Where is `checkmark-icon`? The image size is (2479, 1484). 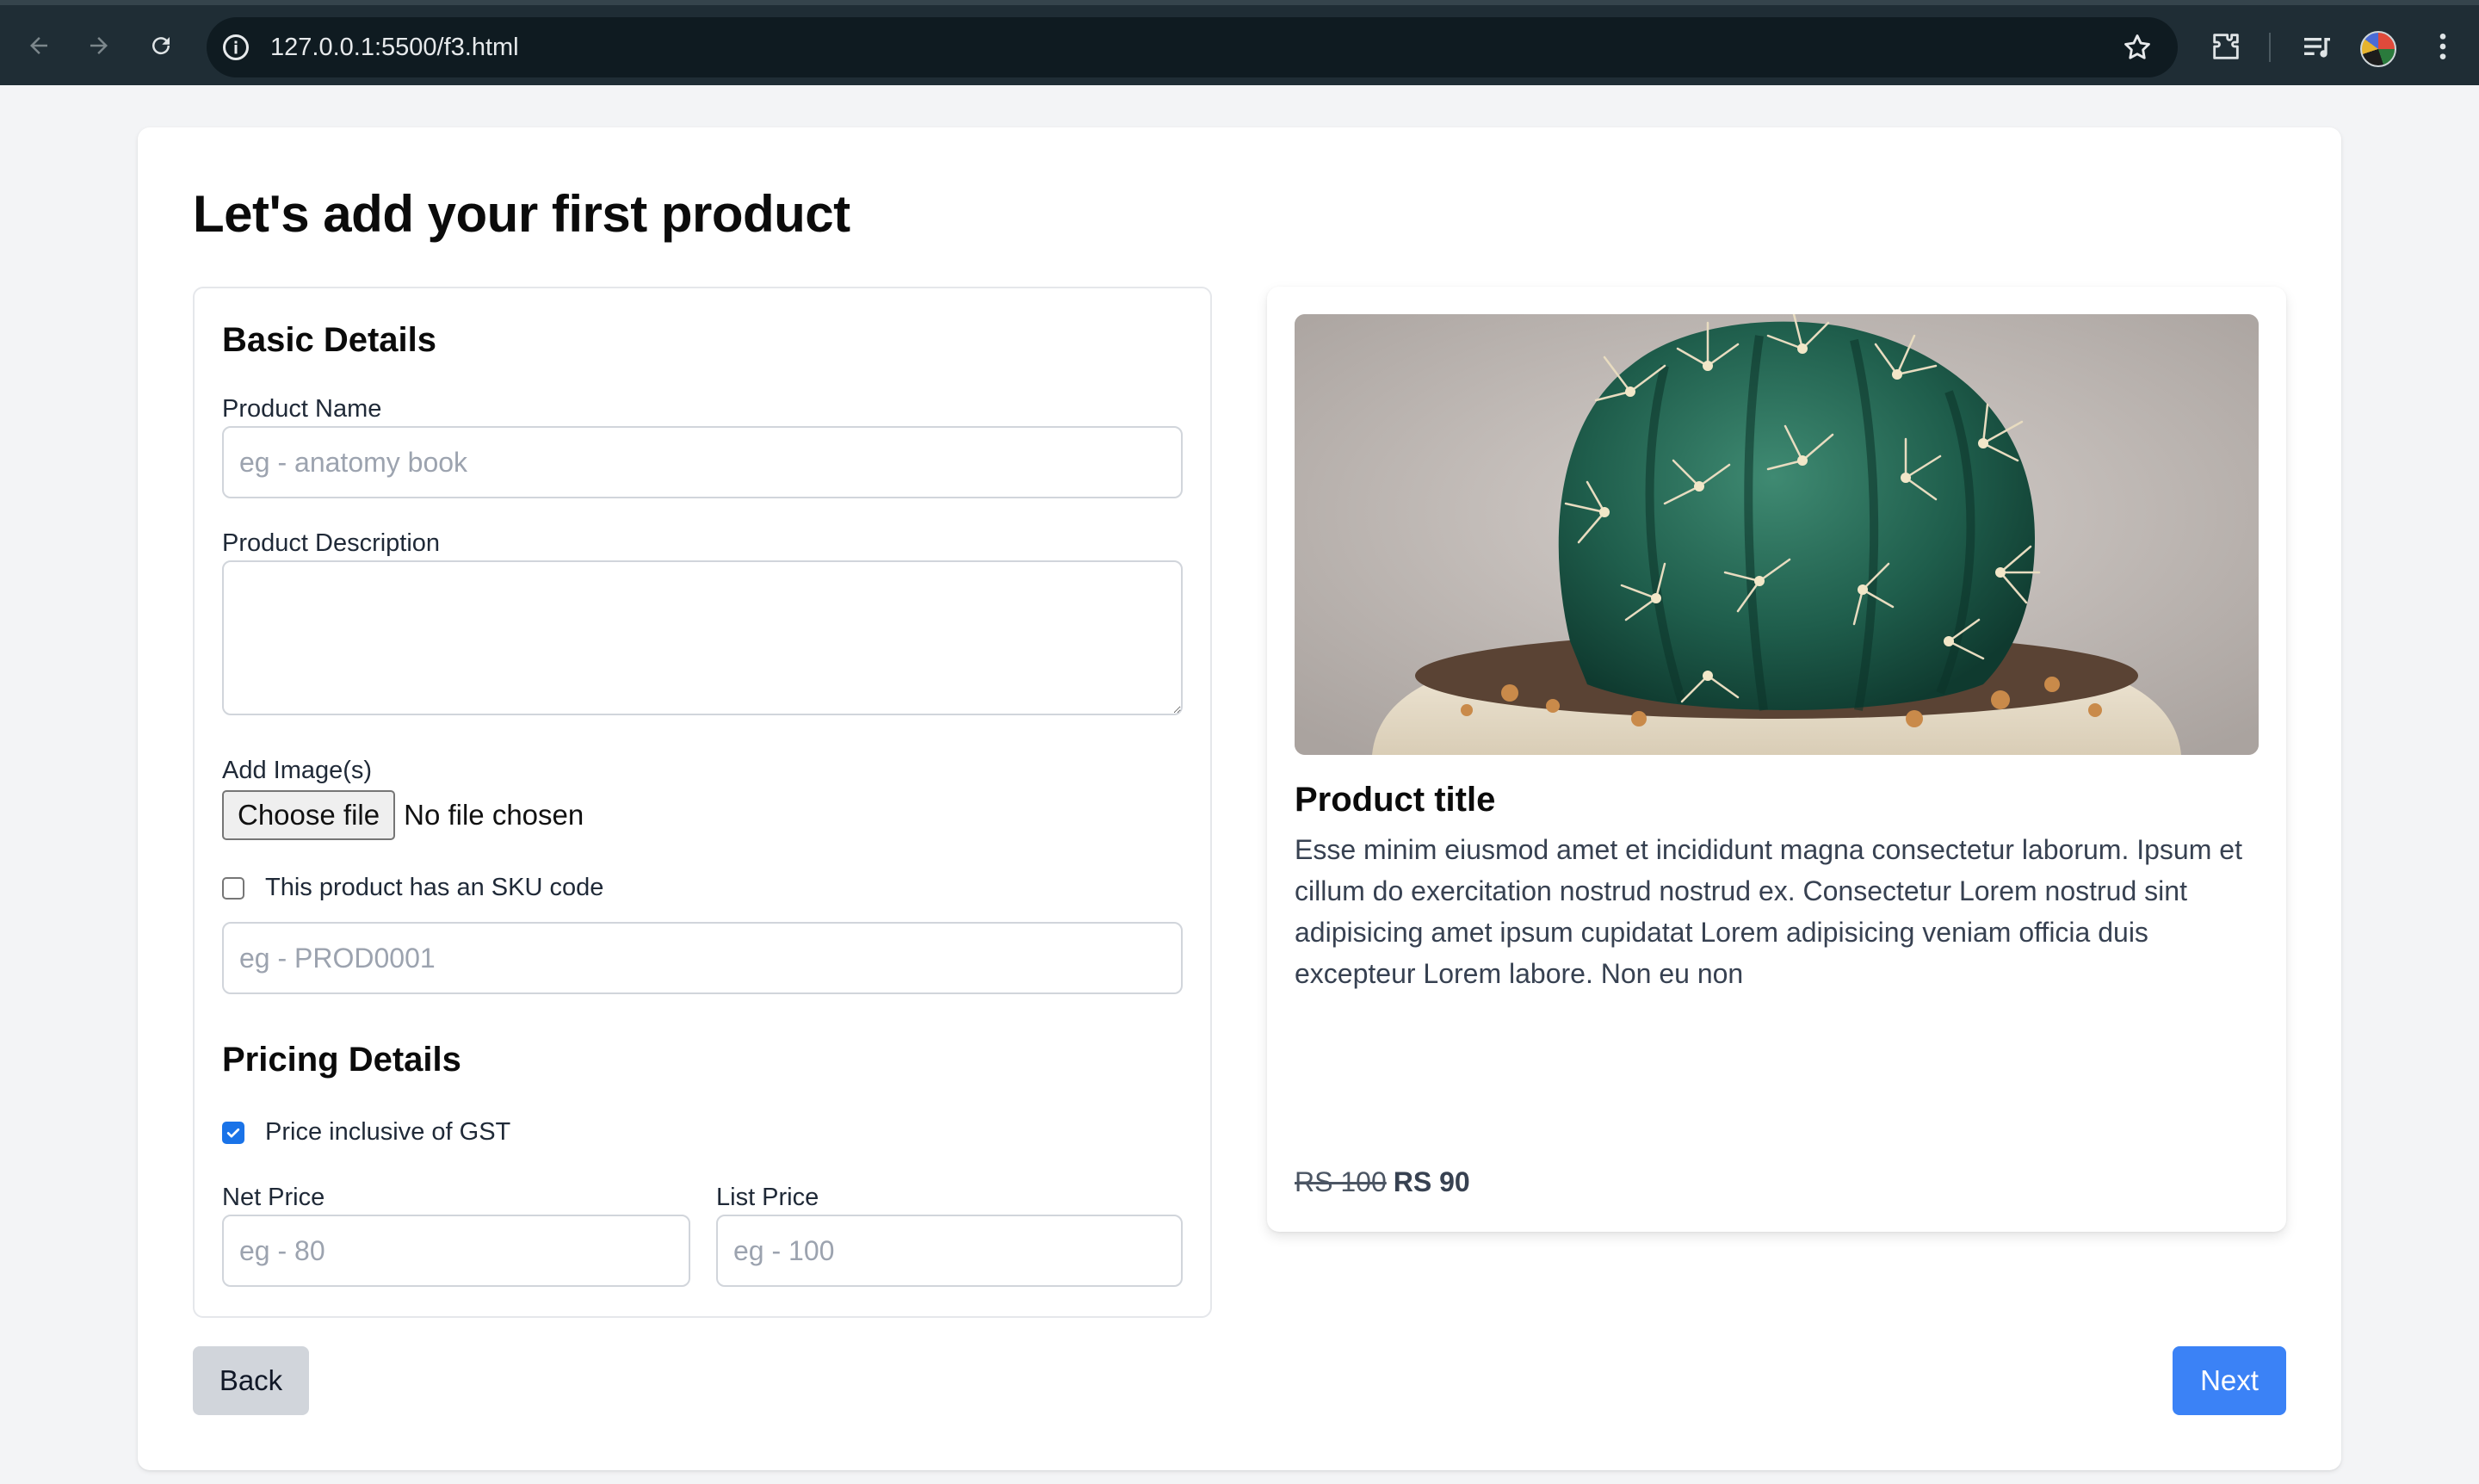 checkmark-icon is located at coordinates (233, 1132).